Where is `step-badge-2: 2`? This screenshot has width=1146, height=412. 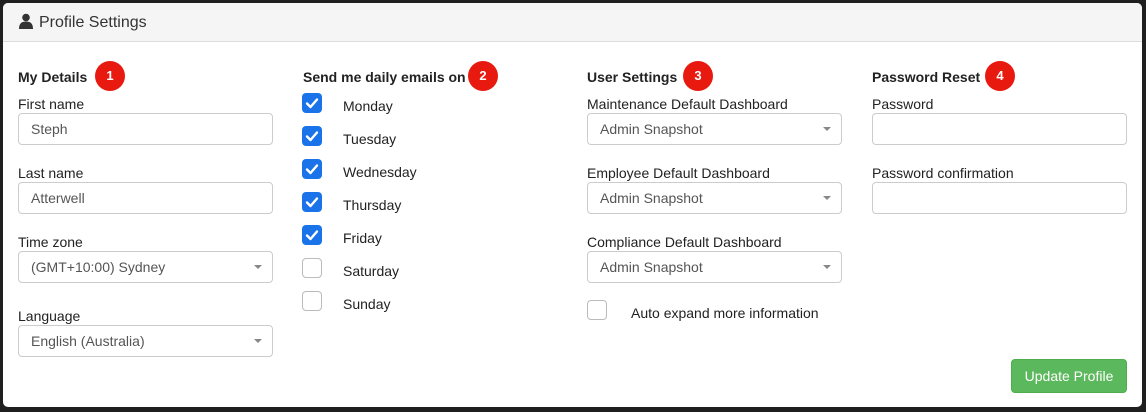 step-badge-2: 2 is located at coordinates (483, 76).